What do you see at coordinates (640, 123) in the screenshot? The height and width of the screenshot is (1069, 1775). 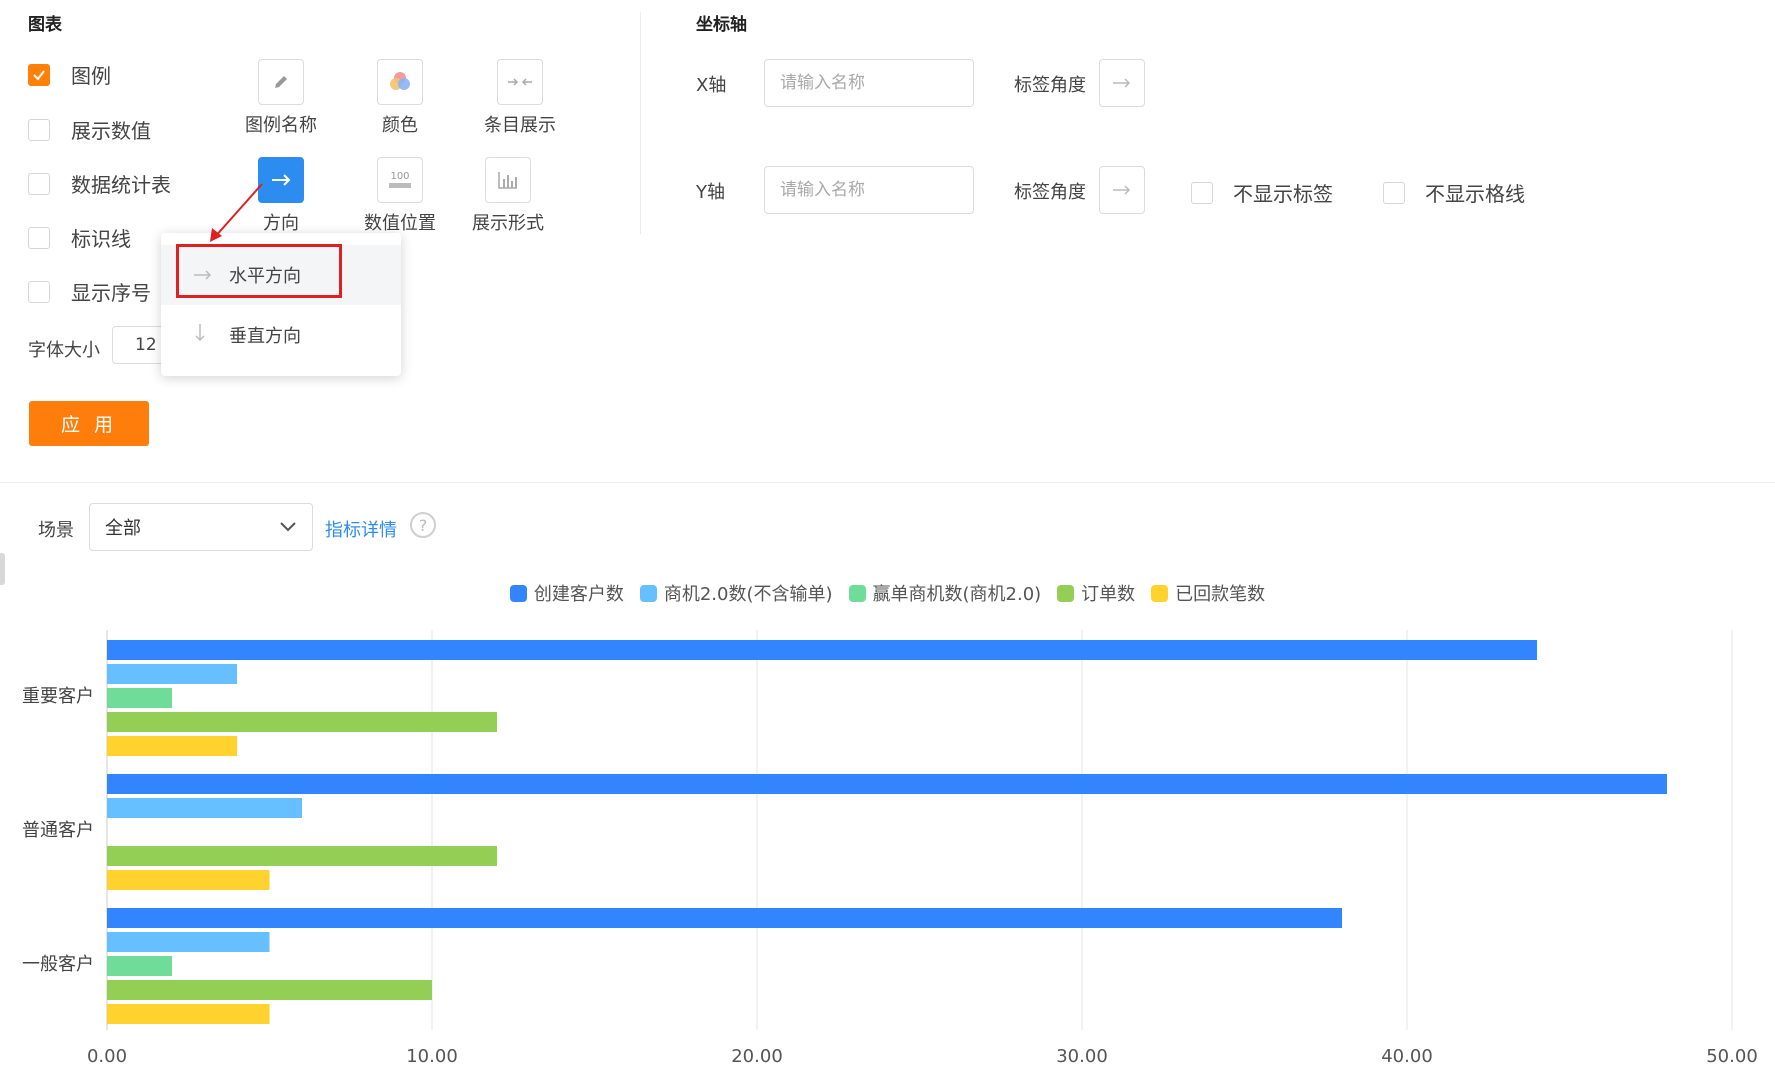 I see `panel-divider` at bounding box center [640, 123].